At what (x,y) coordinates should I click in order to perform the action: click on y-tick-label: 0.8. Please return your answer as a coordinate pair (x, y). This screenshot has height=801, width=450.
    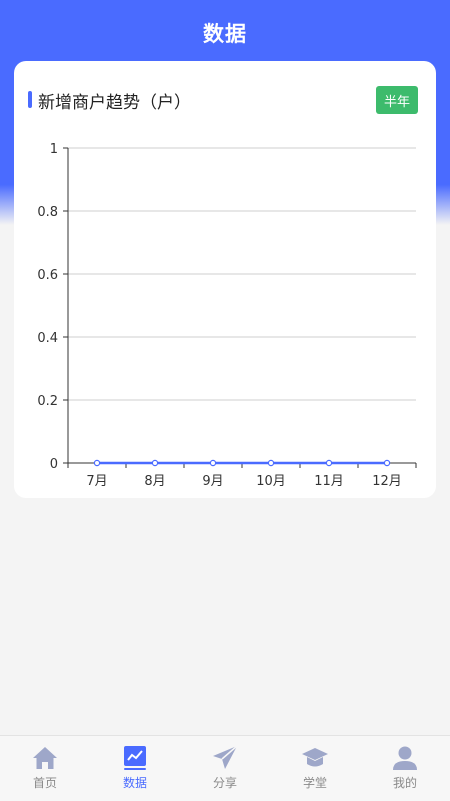
    Looking at the image, I should click on (47, 212).